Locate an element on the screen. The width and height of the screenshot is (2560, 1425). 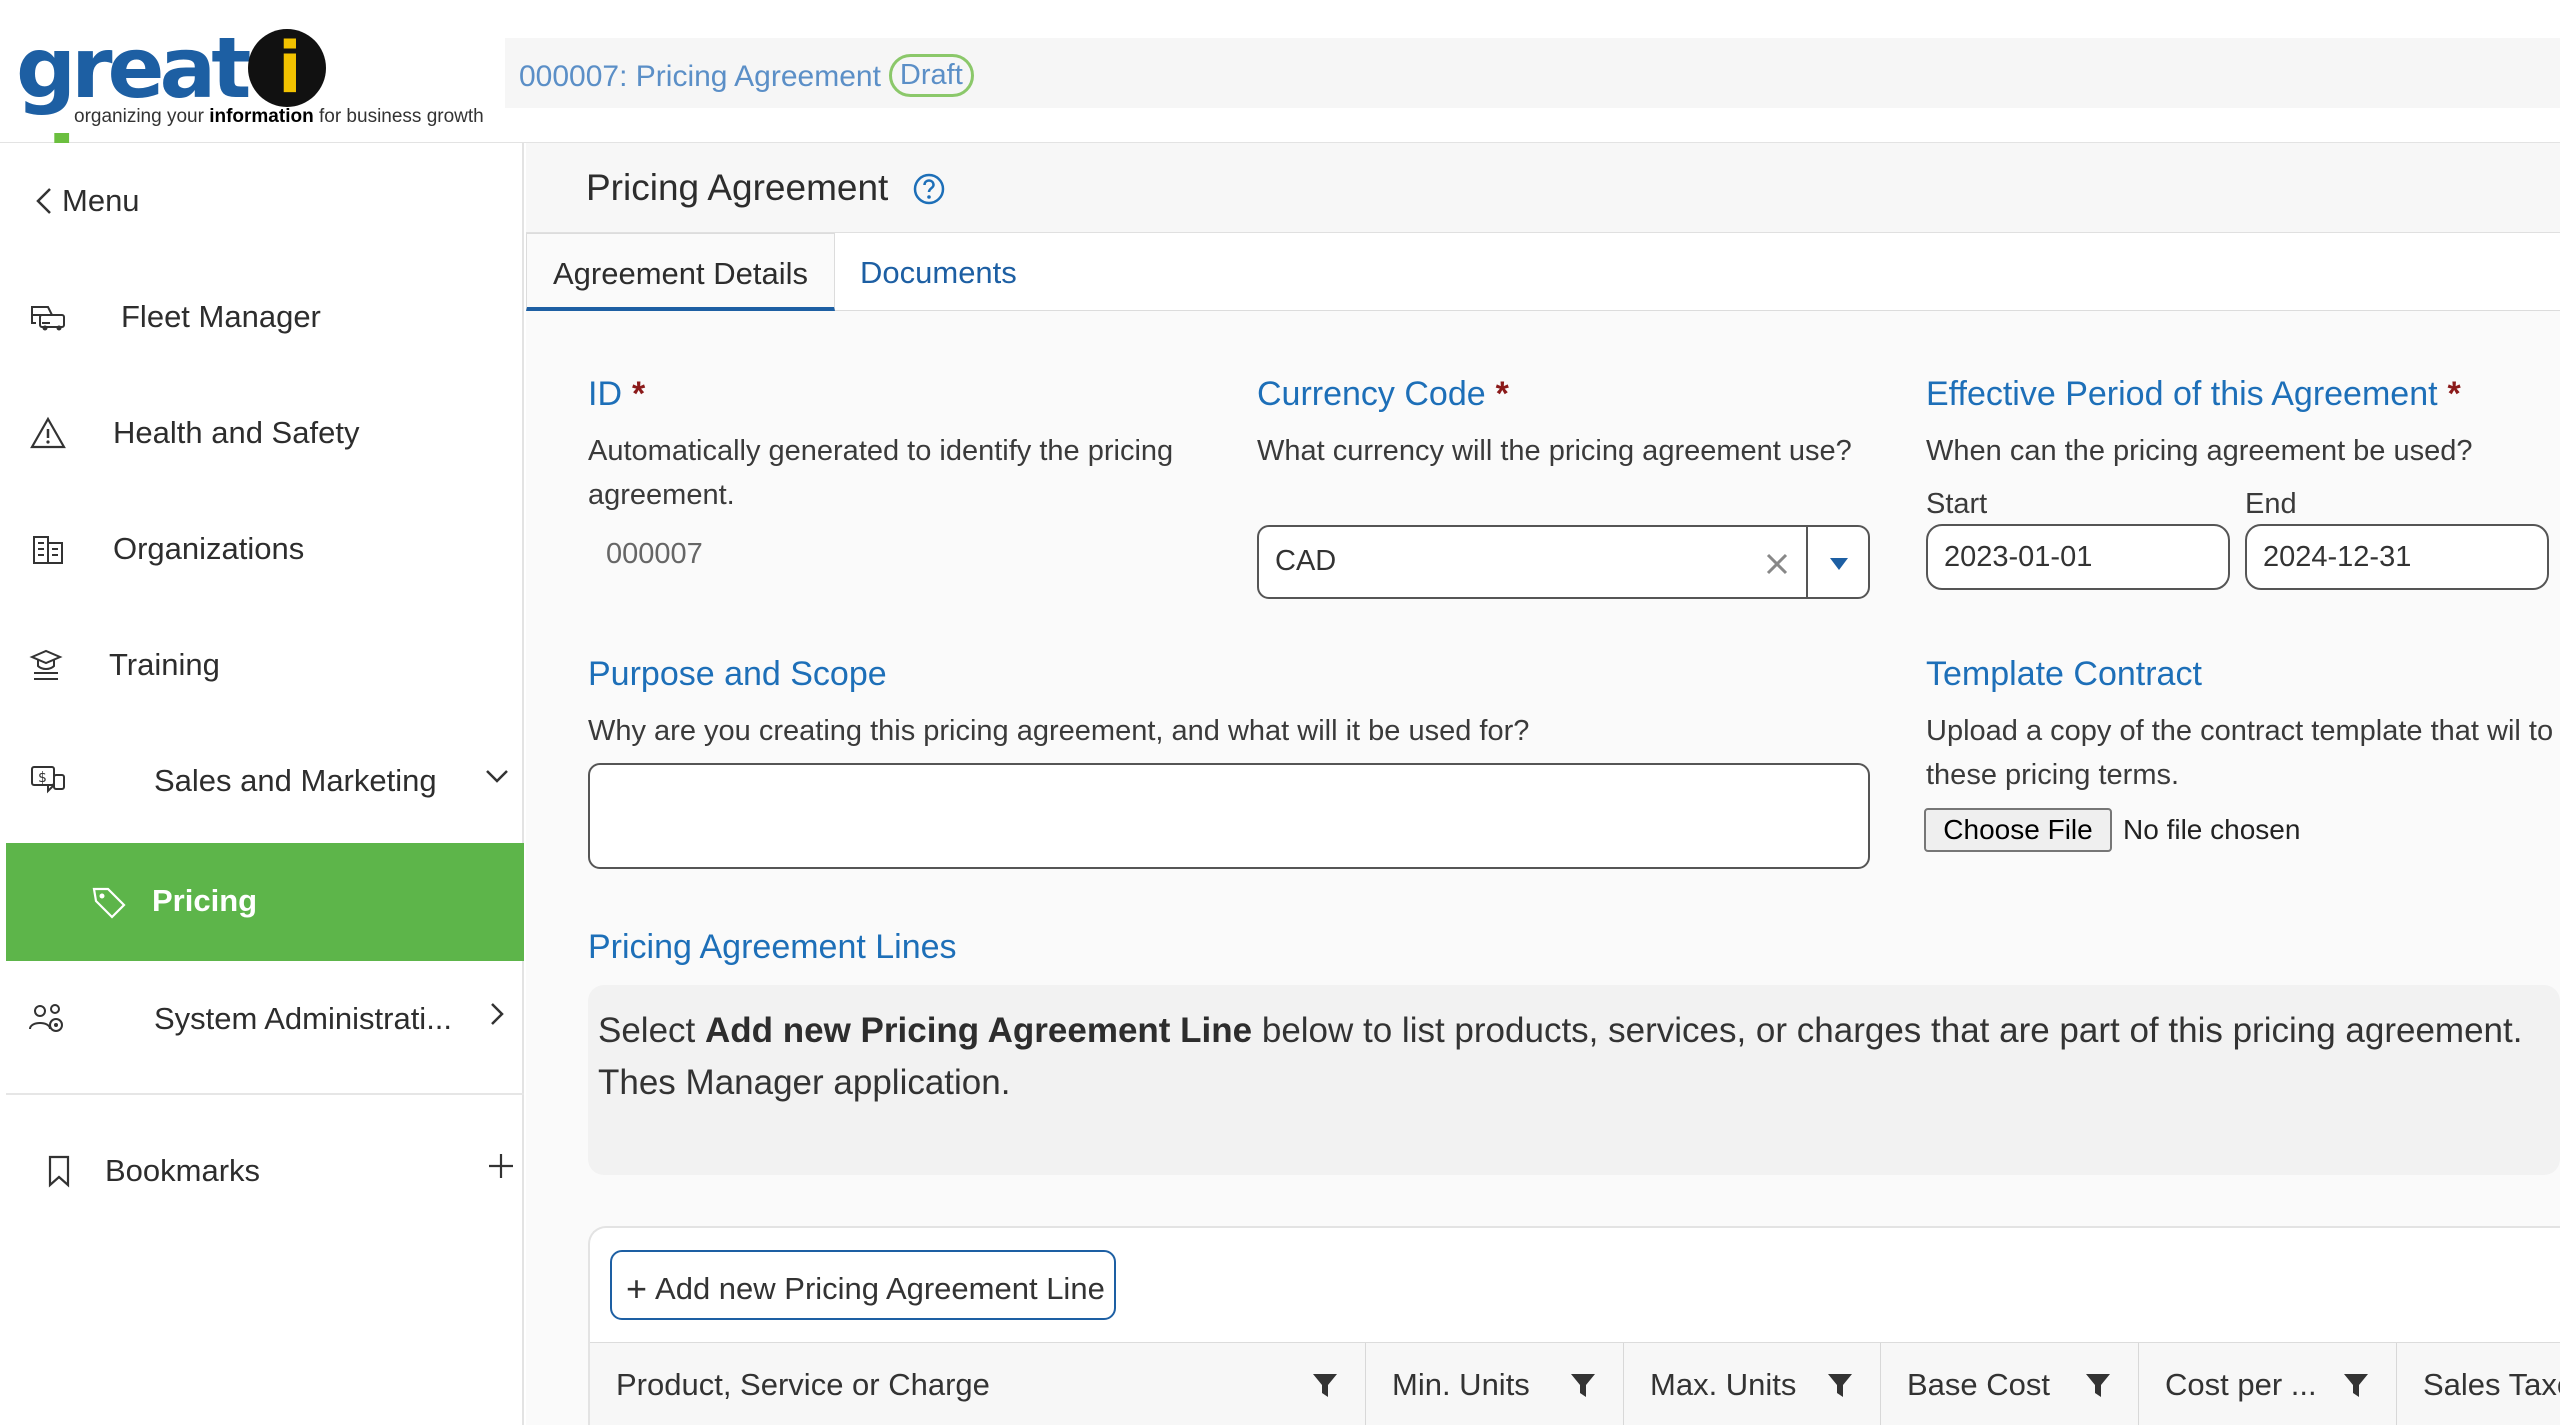
tab-bar: Agreement Details Documents is located at coordinates (1543, 272).